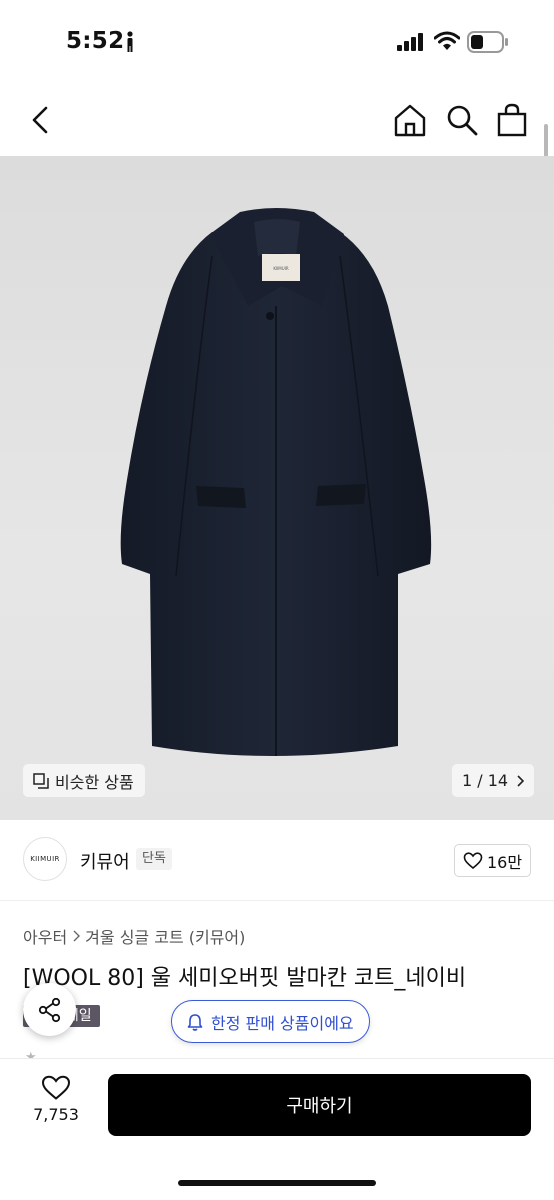 This screenshot has height=1200, width=554. I want to click on wifi-icon, so click(447, 40).